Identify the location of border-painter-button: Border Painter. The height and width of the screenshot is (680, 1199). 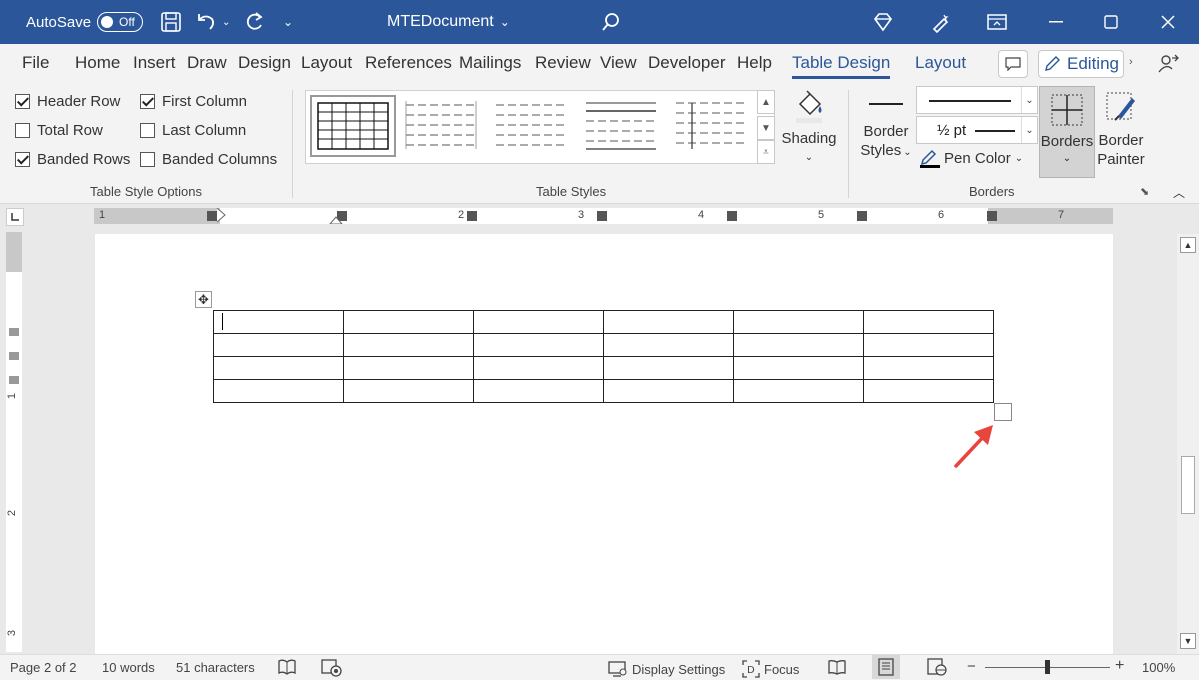
(1121, 129).